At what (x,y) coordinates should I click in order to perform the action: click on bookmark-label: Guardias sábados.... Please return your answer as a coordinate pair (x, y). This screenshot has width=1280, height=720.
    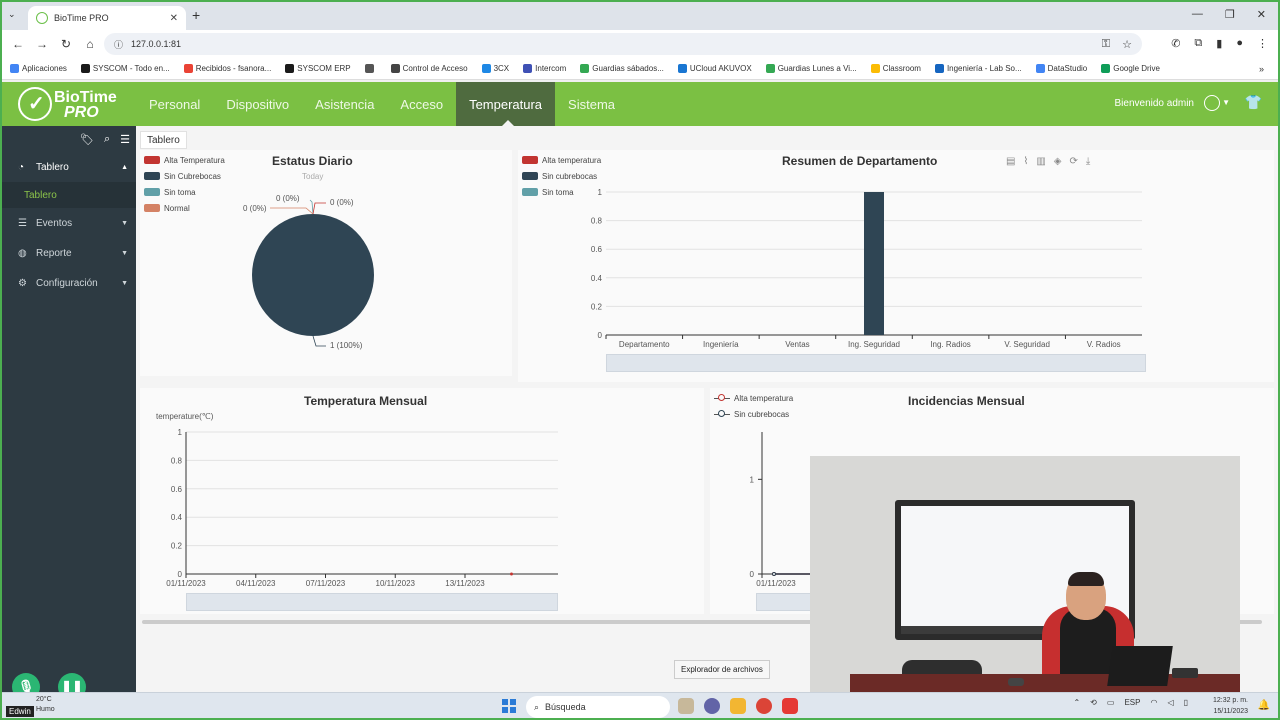
    Looking at the image, I should click on (628, 68).